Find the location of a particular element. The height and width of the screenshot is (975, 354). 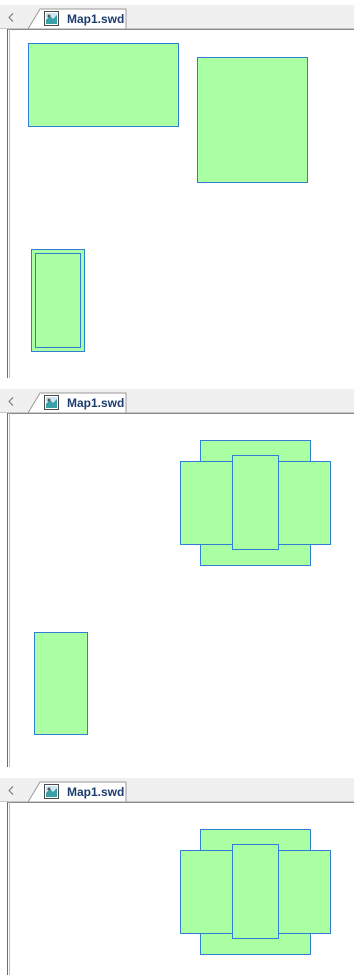

shape-selection-outline is located at coordinates (58, 300).